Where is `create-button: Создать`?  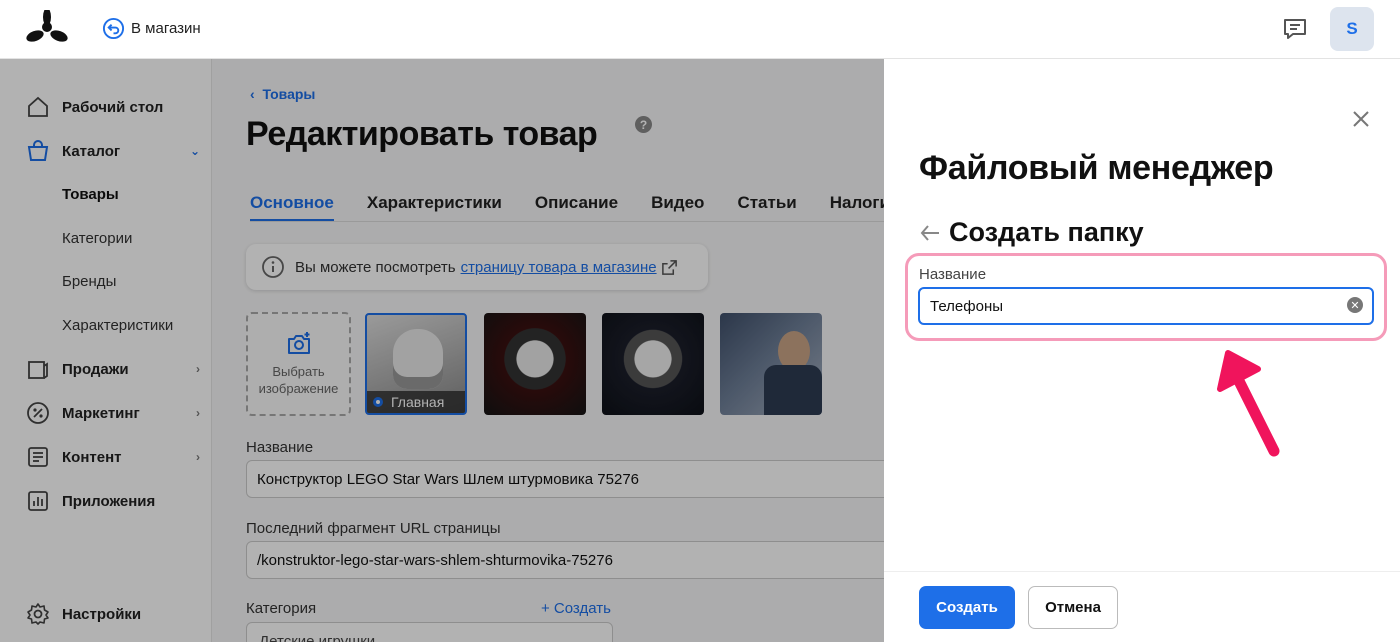
create-button: Создать is located at coordinates (967, 607).